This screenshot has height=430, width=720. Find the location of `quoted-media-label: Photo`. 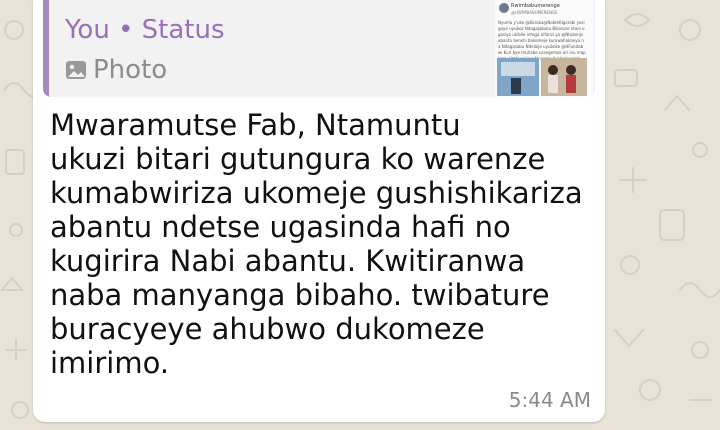

quoted-media-label: Photo is located at coordinates (130, 70).